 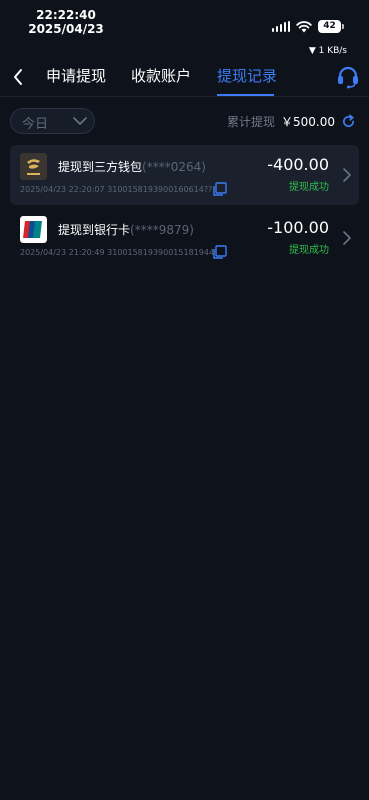 I want to click on record-title: 提现到三方钱包(****0264), so click(x=132, y=166).